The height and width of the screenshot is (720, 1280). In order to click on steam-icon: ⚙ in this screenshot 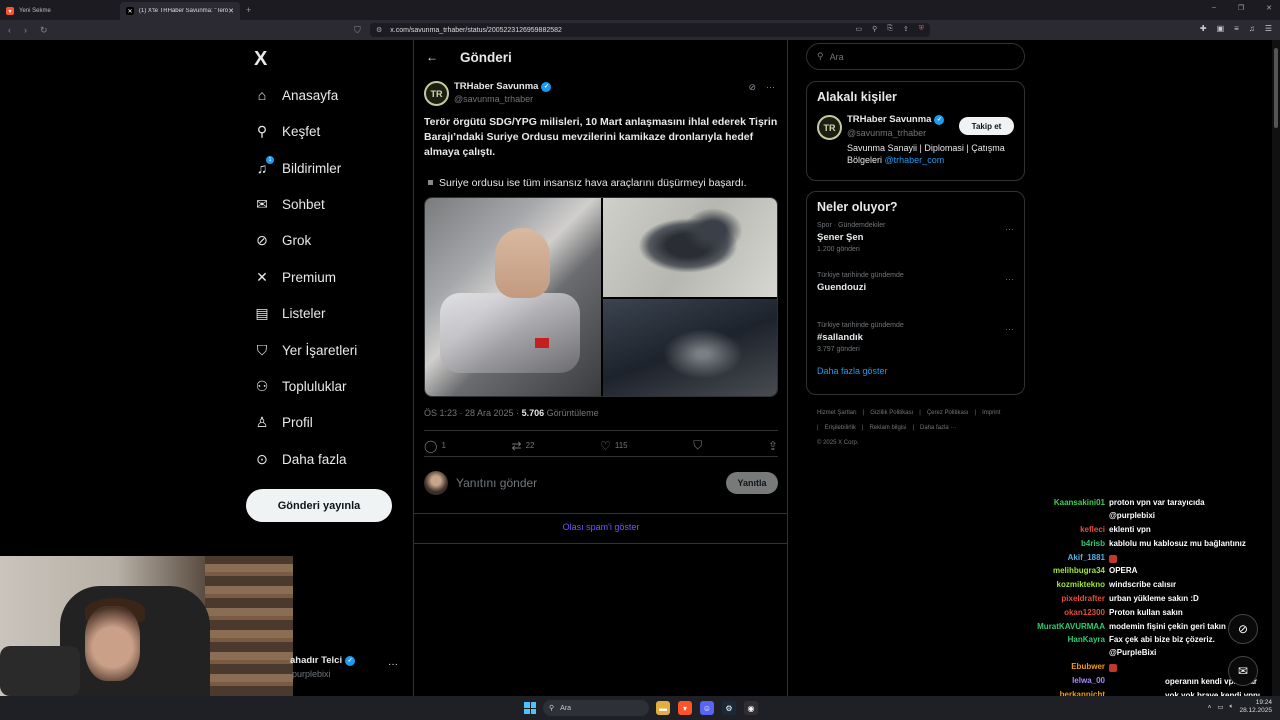, I will do `click(729, 708)`.